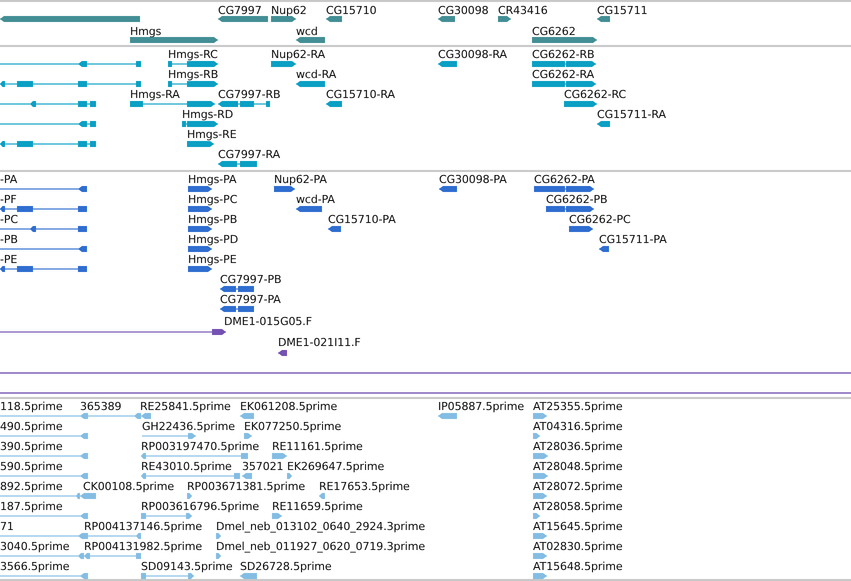 This screenshot has height=581, width=851. Describe the element at coordinates (8, 200) in the screenshot. I see `protein-label: -PF` at that location.